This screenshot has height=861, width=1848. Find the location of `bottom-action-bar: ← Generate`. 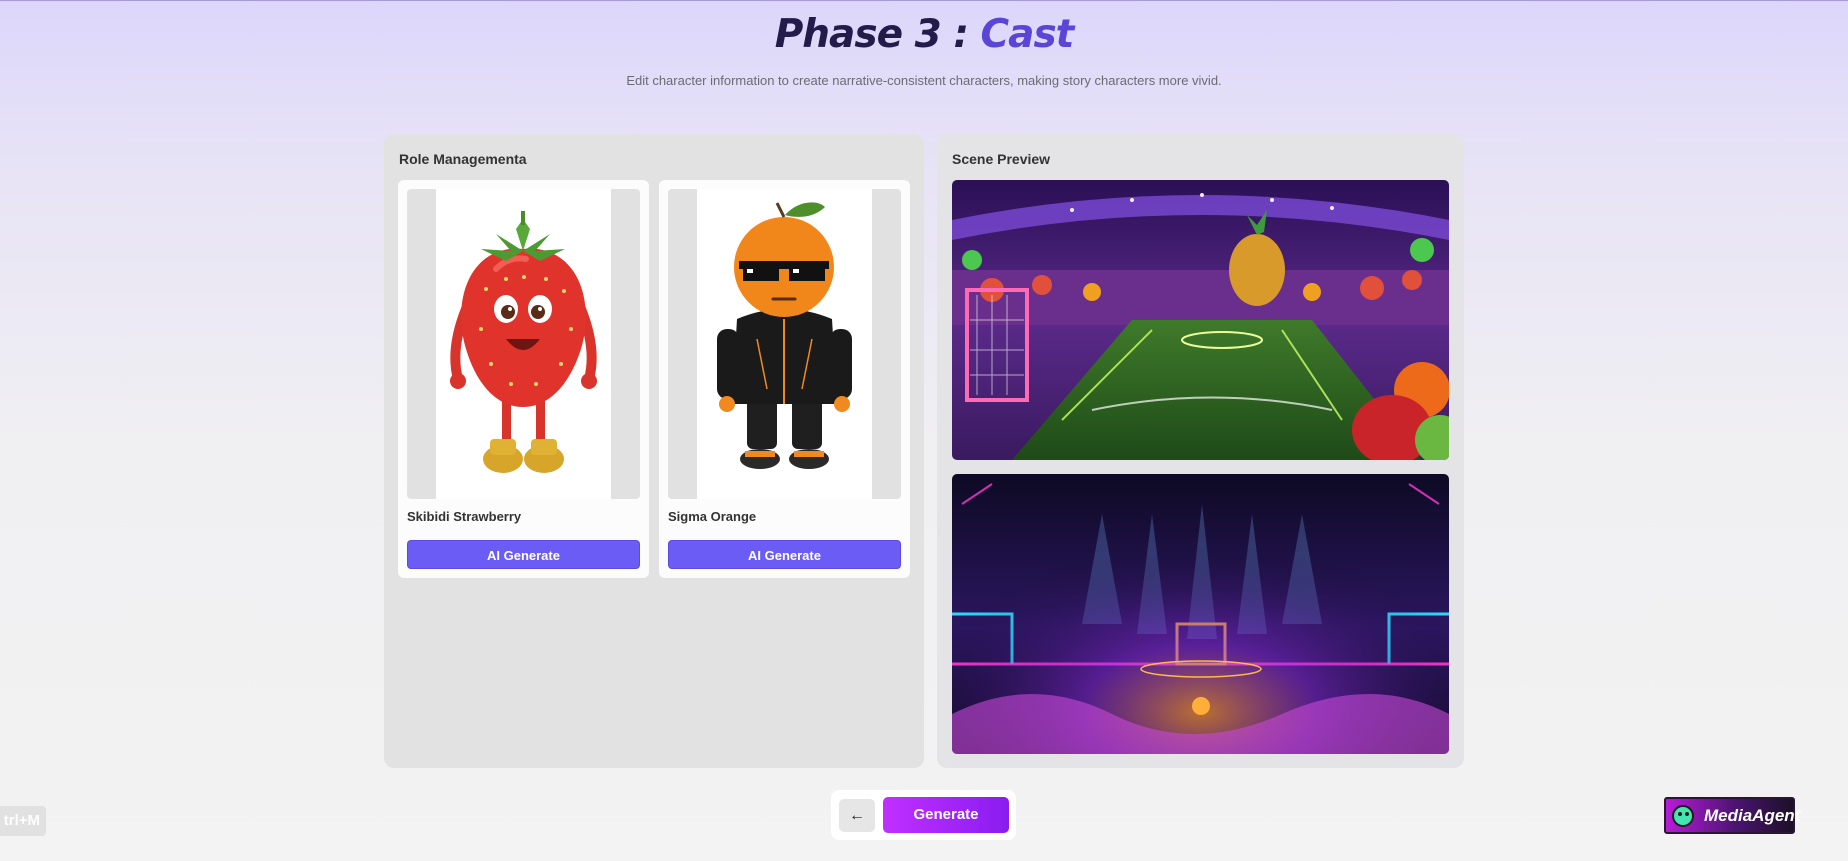

bottom-action-bar: ← Generate is located at coordinates (923, 815).